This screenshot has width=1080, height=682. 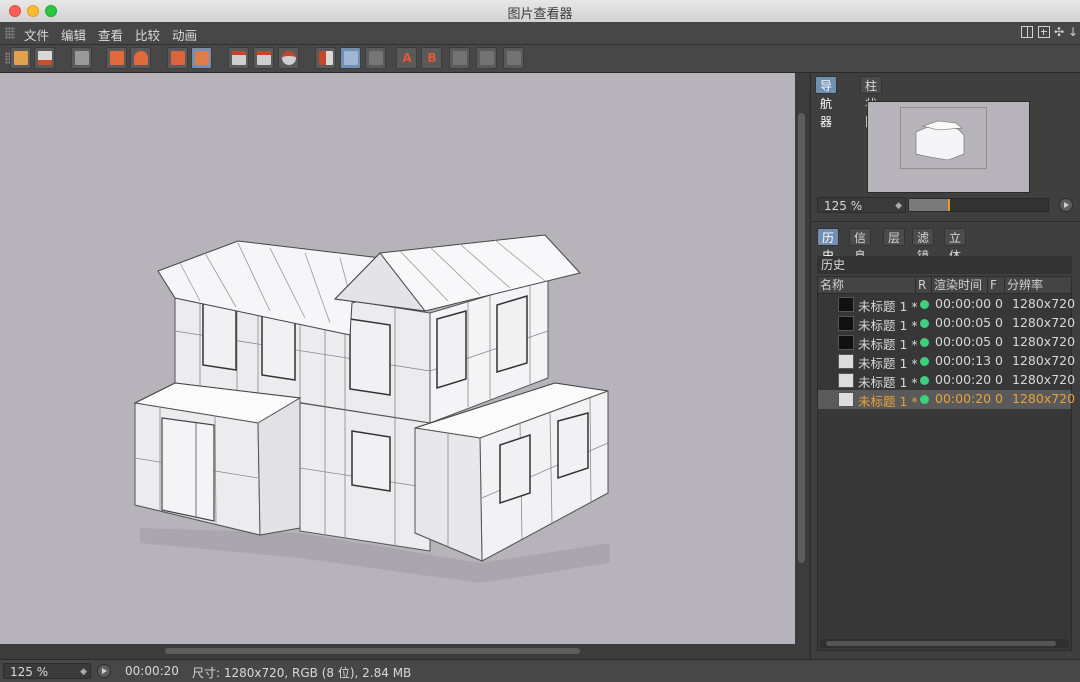 I want to click on history-row: 未标题 1 * 00:00:00 0 1280x720, so click(x=946, y=304).